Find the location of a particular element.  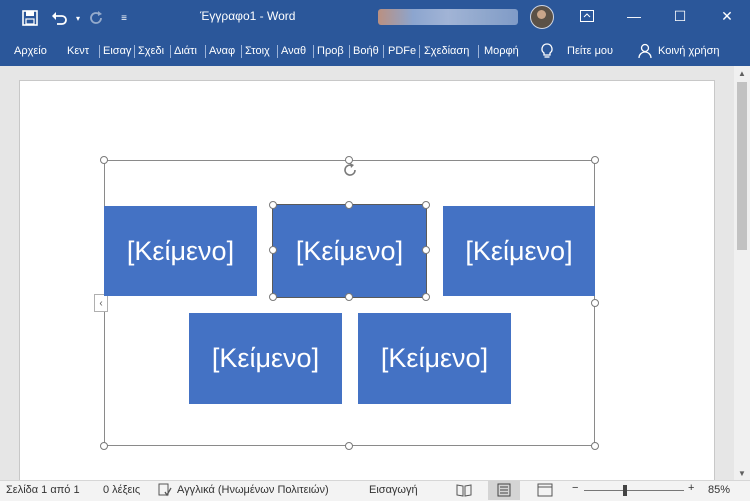

document-title: Έγγραφο1 - Word is located at coordinates (248, 16).